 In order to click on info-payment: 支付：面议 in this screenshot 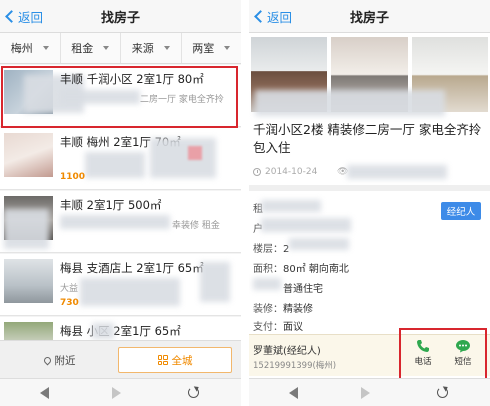, I will do `click(278, 325)`.